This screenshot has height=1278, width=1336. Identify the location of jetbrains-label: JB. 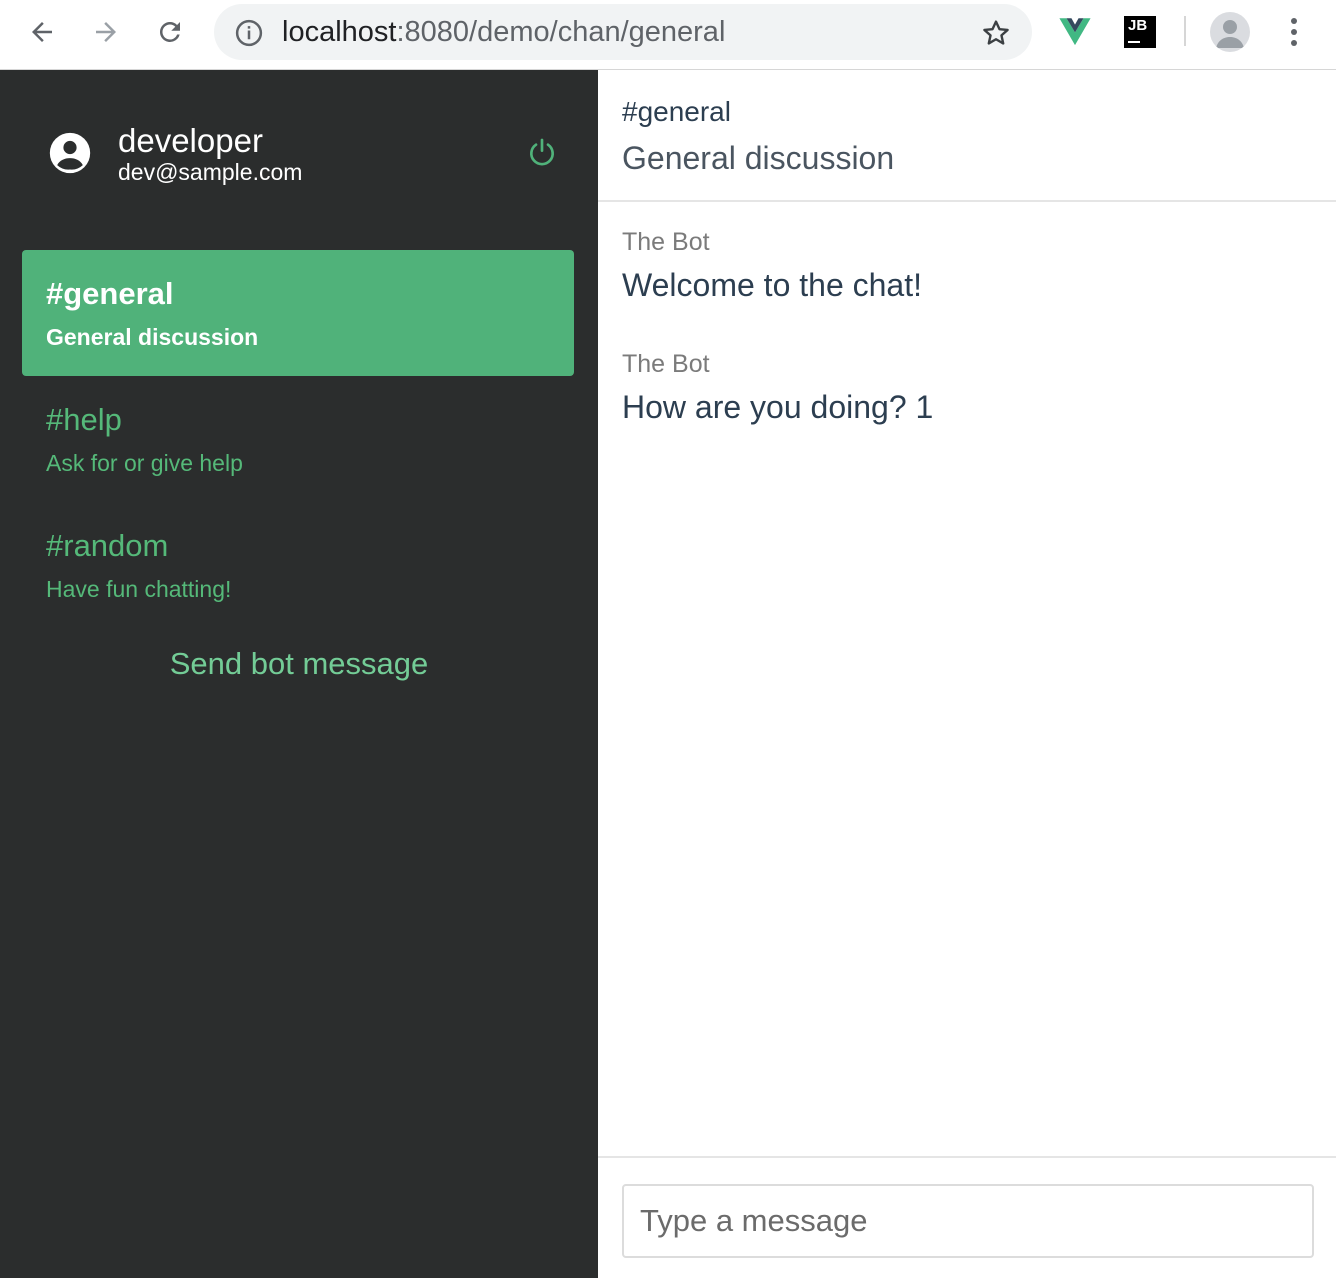
(1138, 25).